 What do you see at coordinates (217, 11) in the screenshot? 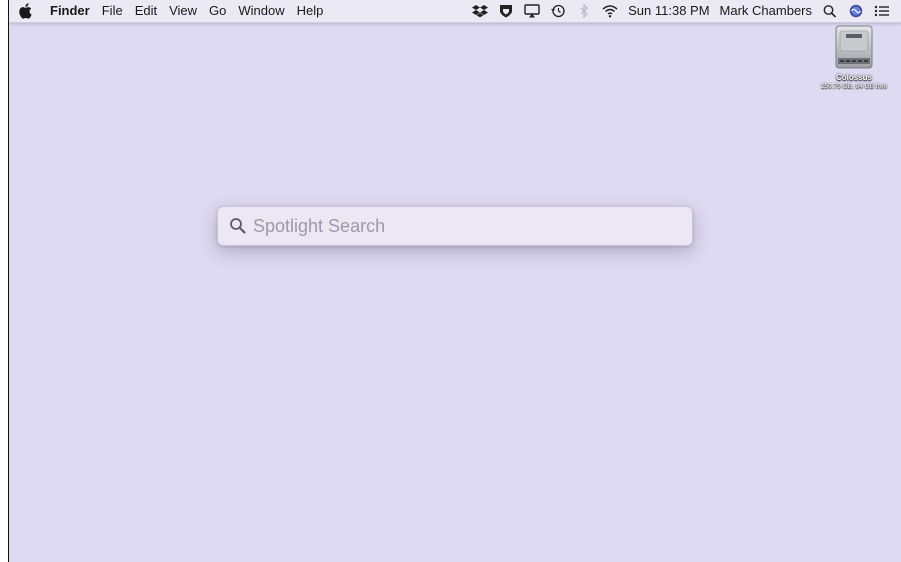
I see `menu-go: Go` at bounding box center [217, 11].